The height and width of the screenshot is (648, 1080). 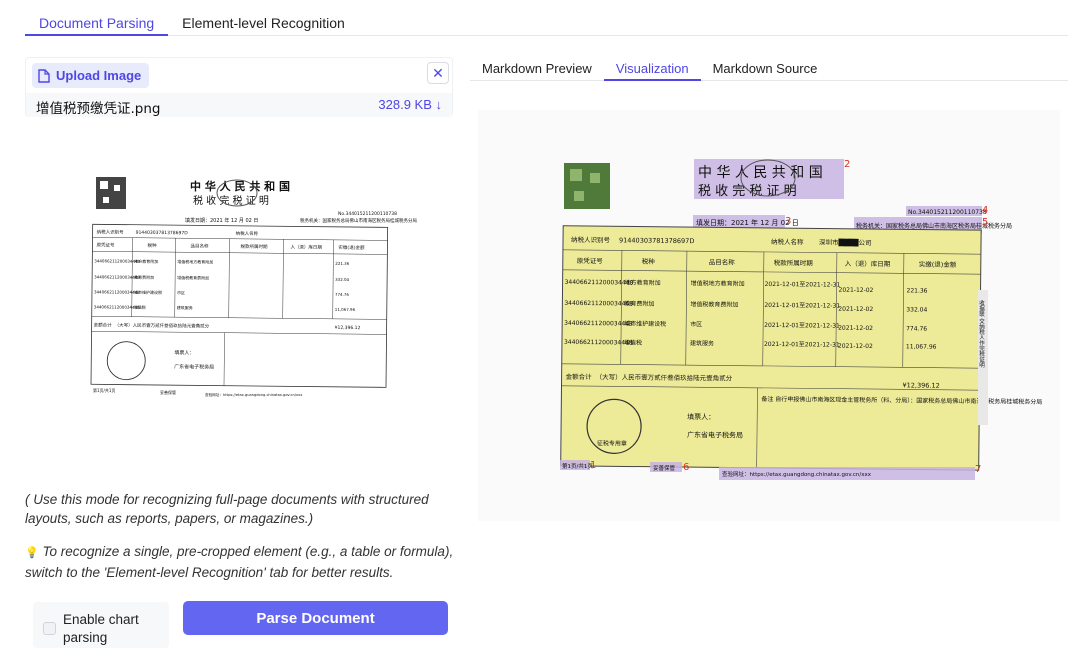 I want to click on vis-row-amount: 221.36, so click(x=916, y=290).